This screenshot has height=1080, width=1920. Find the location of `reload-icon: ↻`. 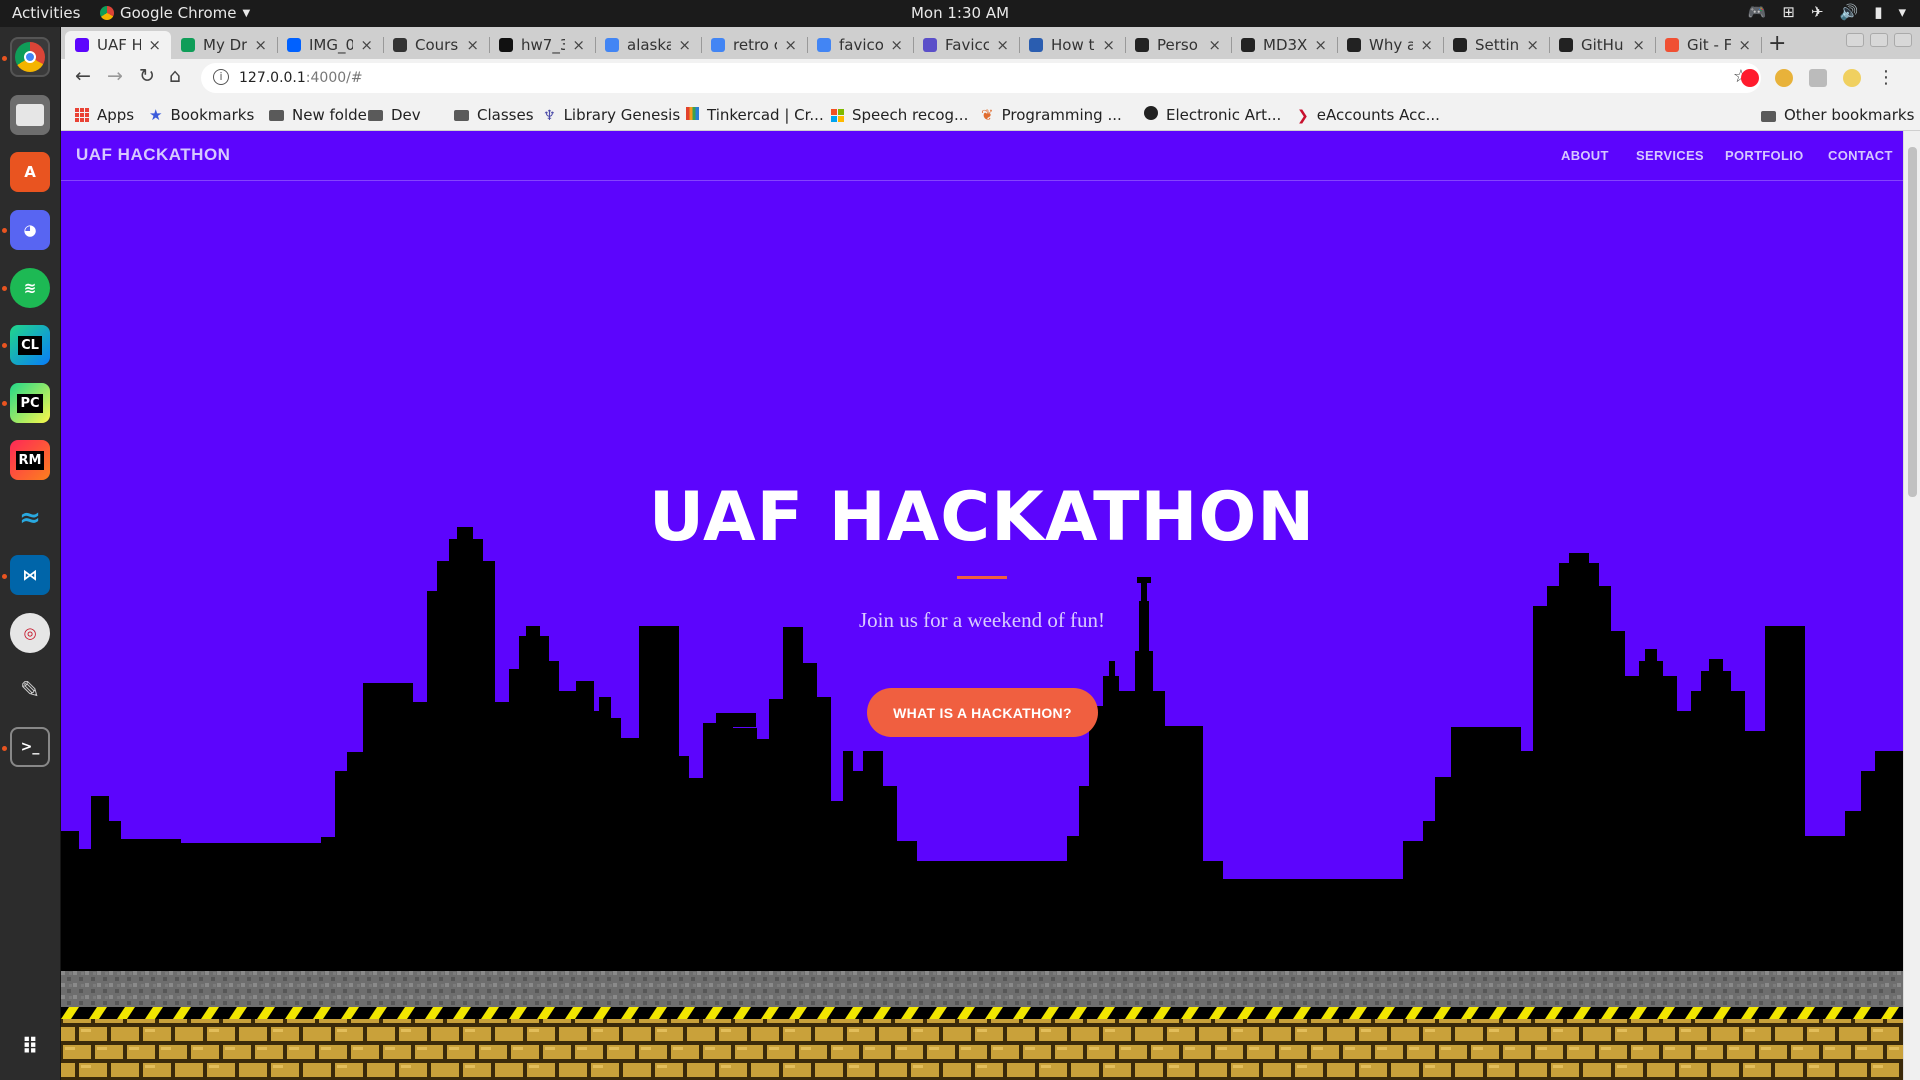

reload-icon: ↻ is located at coordinates (147, 76).